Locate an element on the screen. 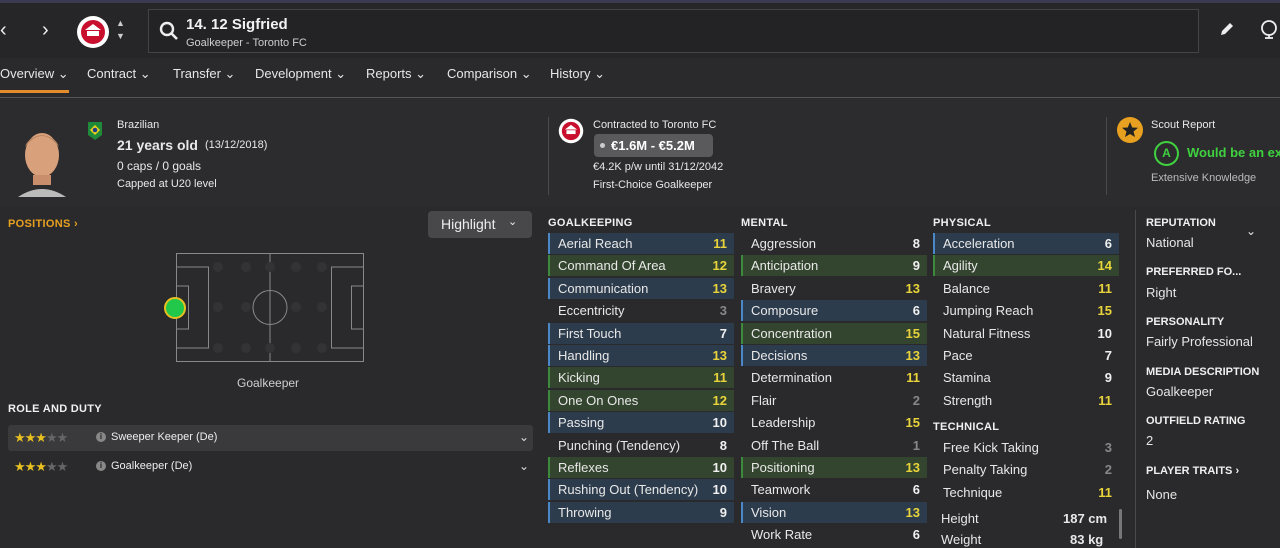 The height and width of the screenshot is (548, 1280). attribute-row: Passing 10 is located at coordinates (641, 423).